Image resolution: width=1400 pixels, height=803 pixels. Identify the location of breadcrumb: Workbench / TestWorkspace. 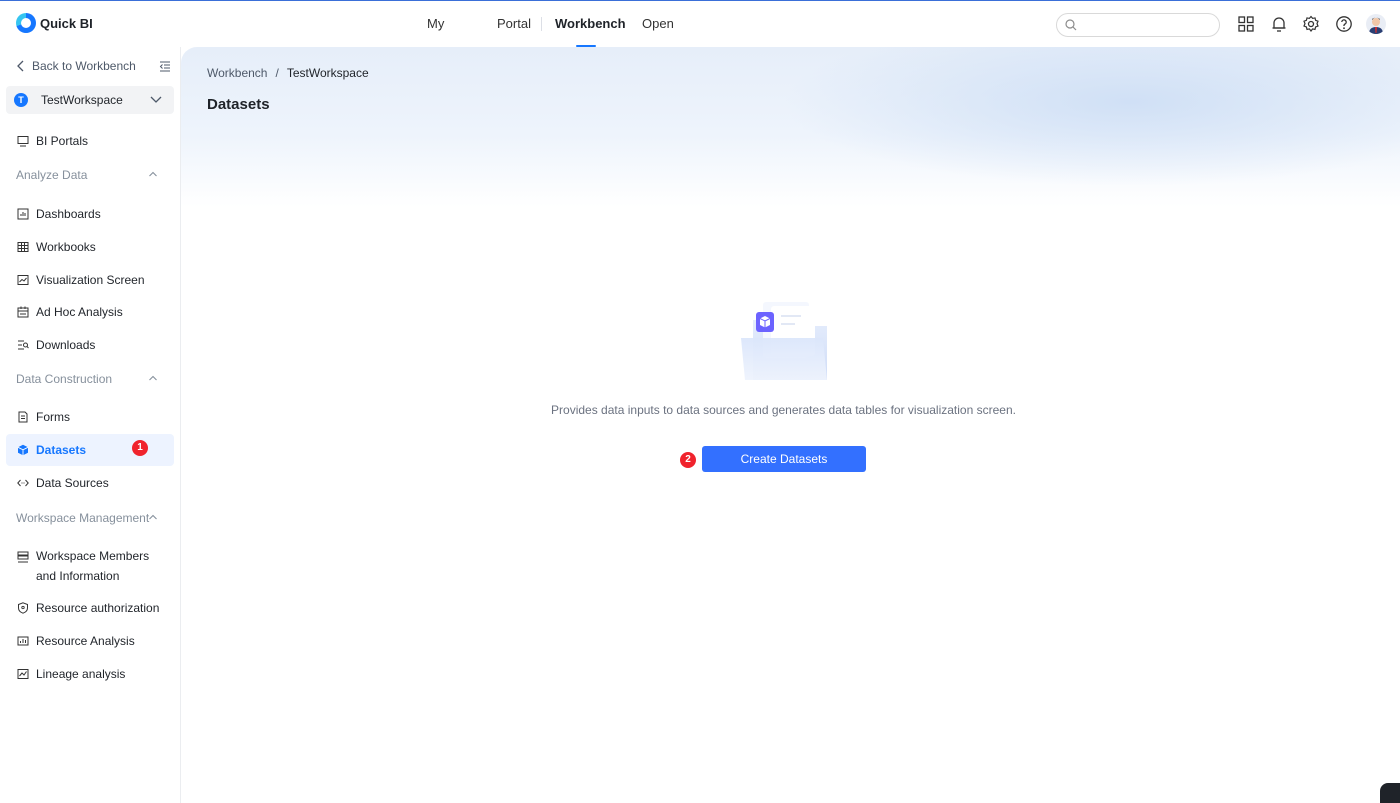
(288, 73).